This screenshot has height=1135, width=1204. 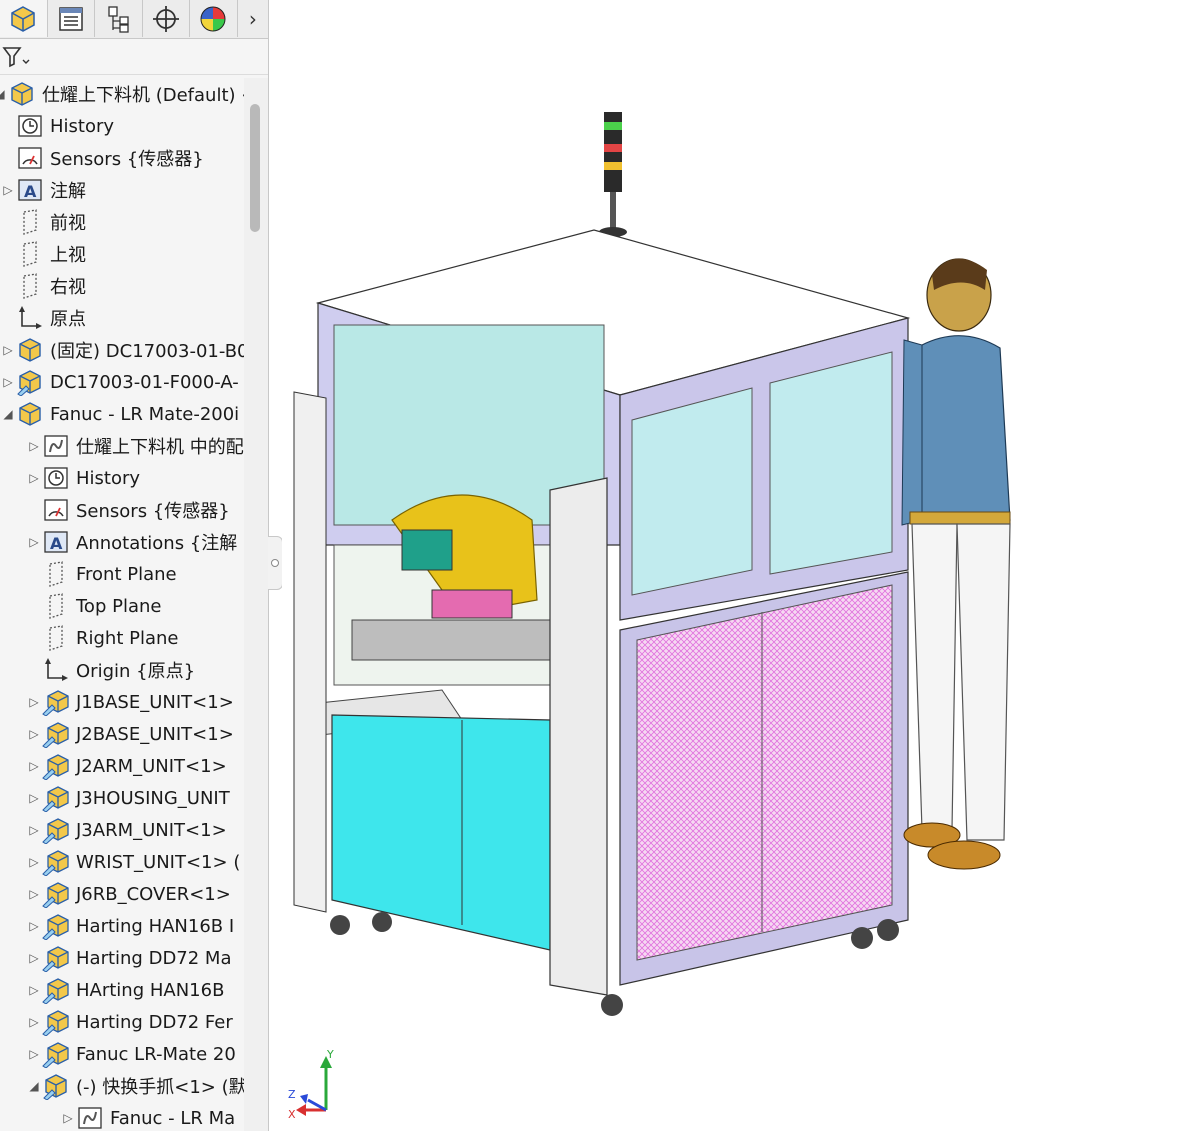 What do you see at coordinates (330, 1054) in the screenshot?
I see `triad-y-label: Y` at bounding box center [330, 1054].